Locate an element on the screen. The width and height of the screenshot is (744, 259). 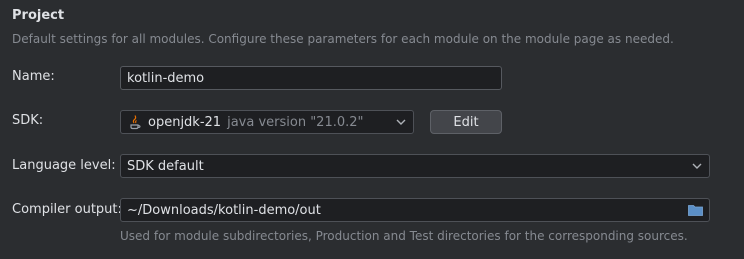
name-label: Name: is located at coordinates (33, 76).